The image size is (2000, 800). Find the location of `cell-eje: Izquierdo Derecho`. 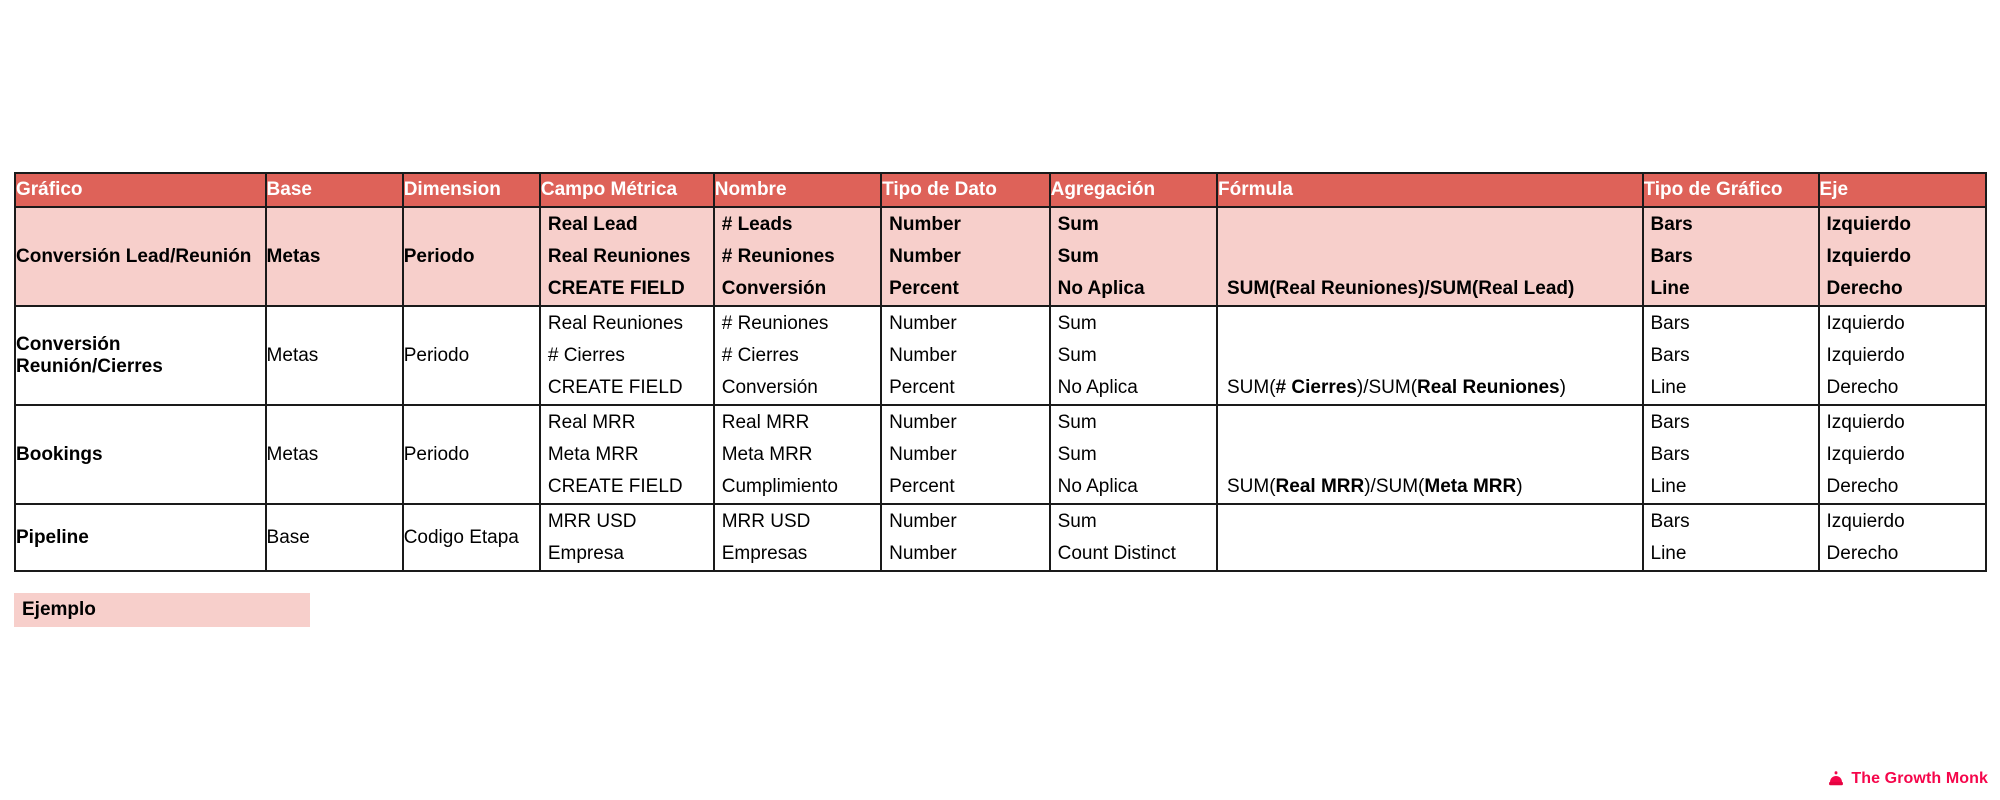

cell-eje: Izquierdo Derecho is located at coordinates (1902, 537).